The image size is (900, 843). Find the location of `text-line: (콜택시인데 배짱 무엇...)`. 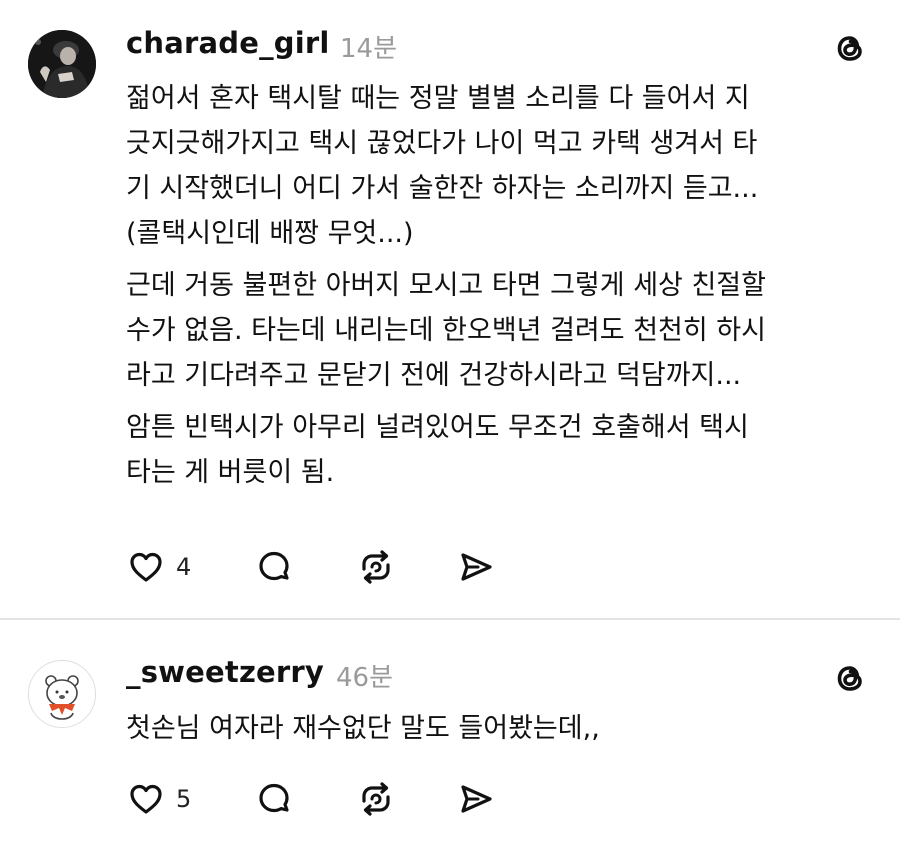

text-line: (콜택시인데 배짱 무엇...) is located at coordinates (270, 233).